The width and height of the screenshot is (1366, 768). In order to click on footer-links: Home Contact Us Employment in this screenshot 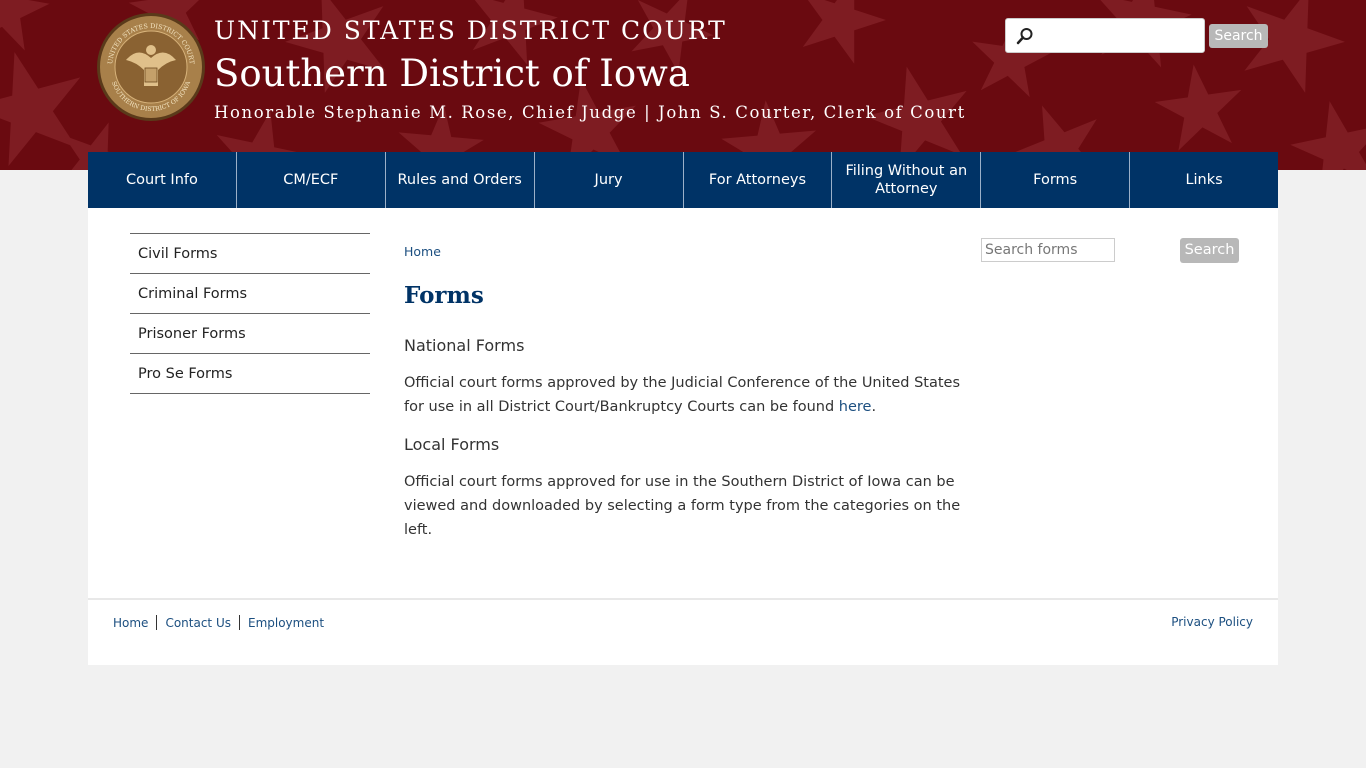, I will do `click(218, 622)`.